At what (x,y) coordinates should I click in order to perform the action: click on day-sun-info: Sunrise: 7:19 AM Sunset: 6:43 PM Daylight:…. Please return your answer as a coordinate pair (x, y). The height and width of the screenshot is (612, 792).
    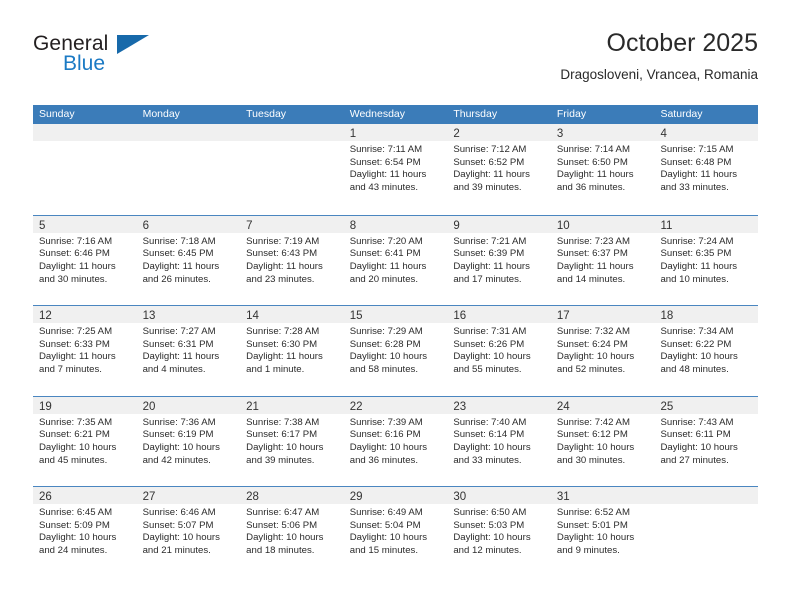
    Looking at the image, I should click on (292, 260).